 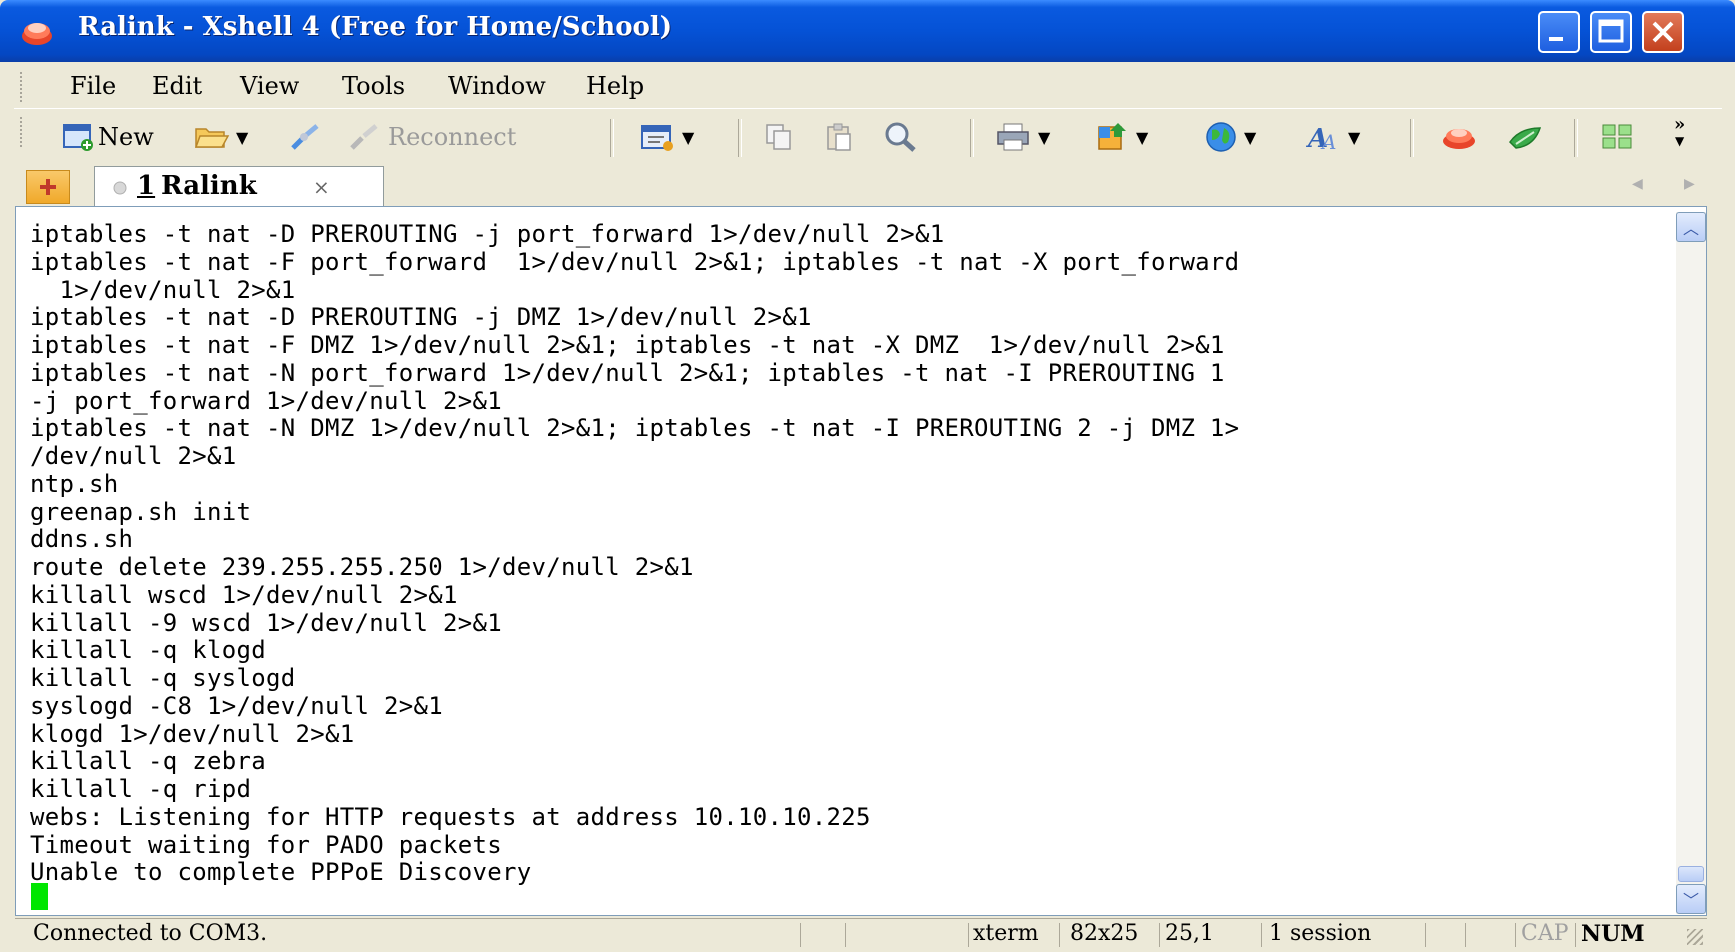 What do you see at coordinates (1023, 137) in the screenshot?
I see `print-button: ▼` at bounding box center [1023, 137].